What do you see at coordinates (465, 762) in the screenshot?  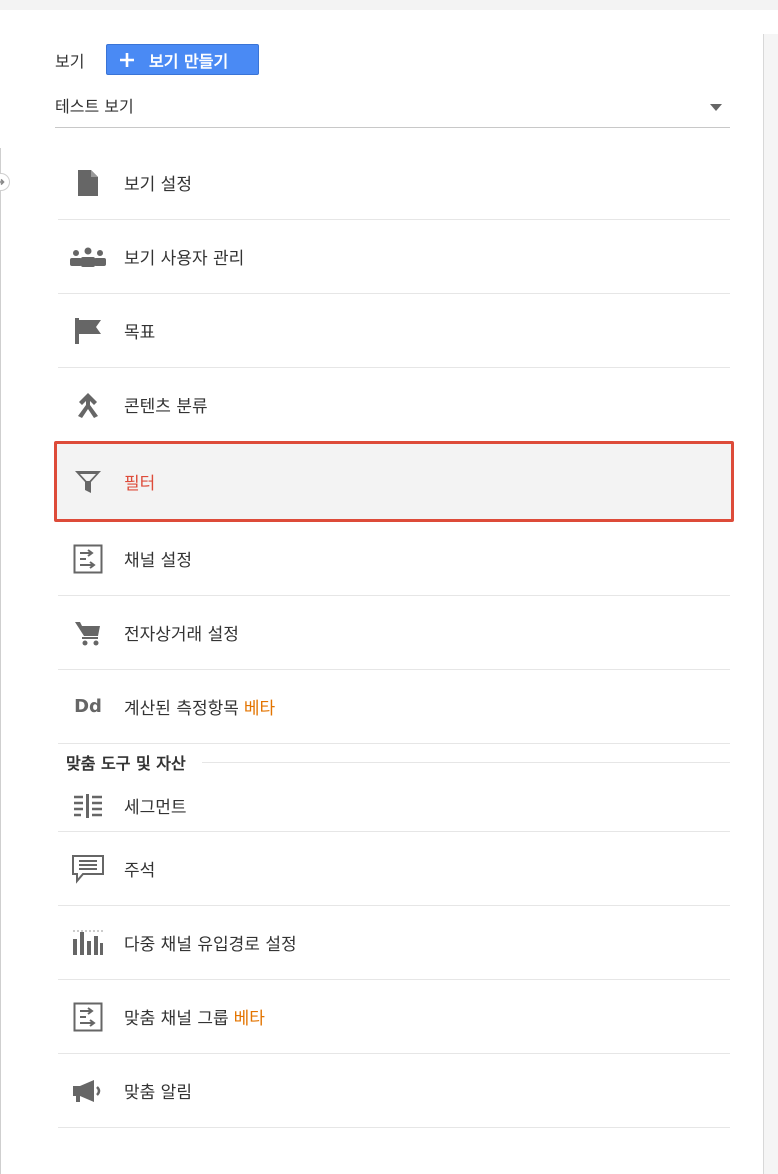 I see `section-divider` at bounding box center [465, 762].